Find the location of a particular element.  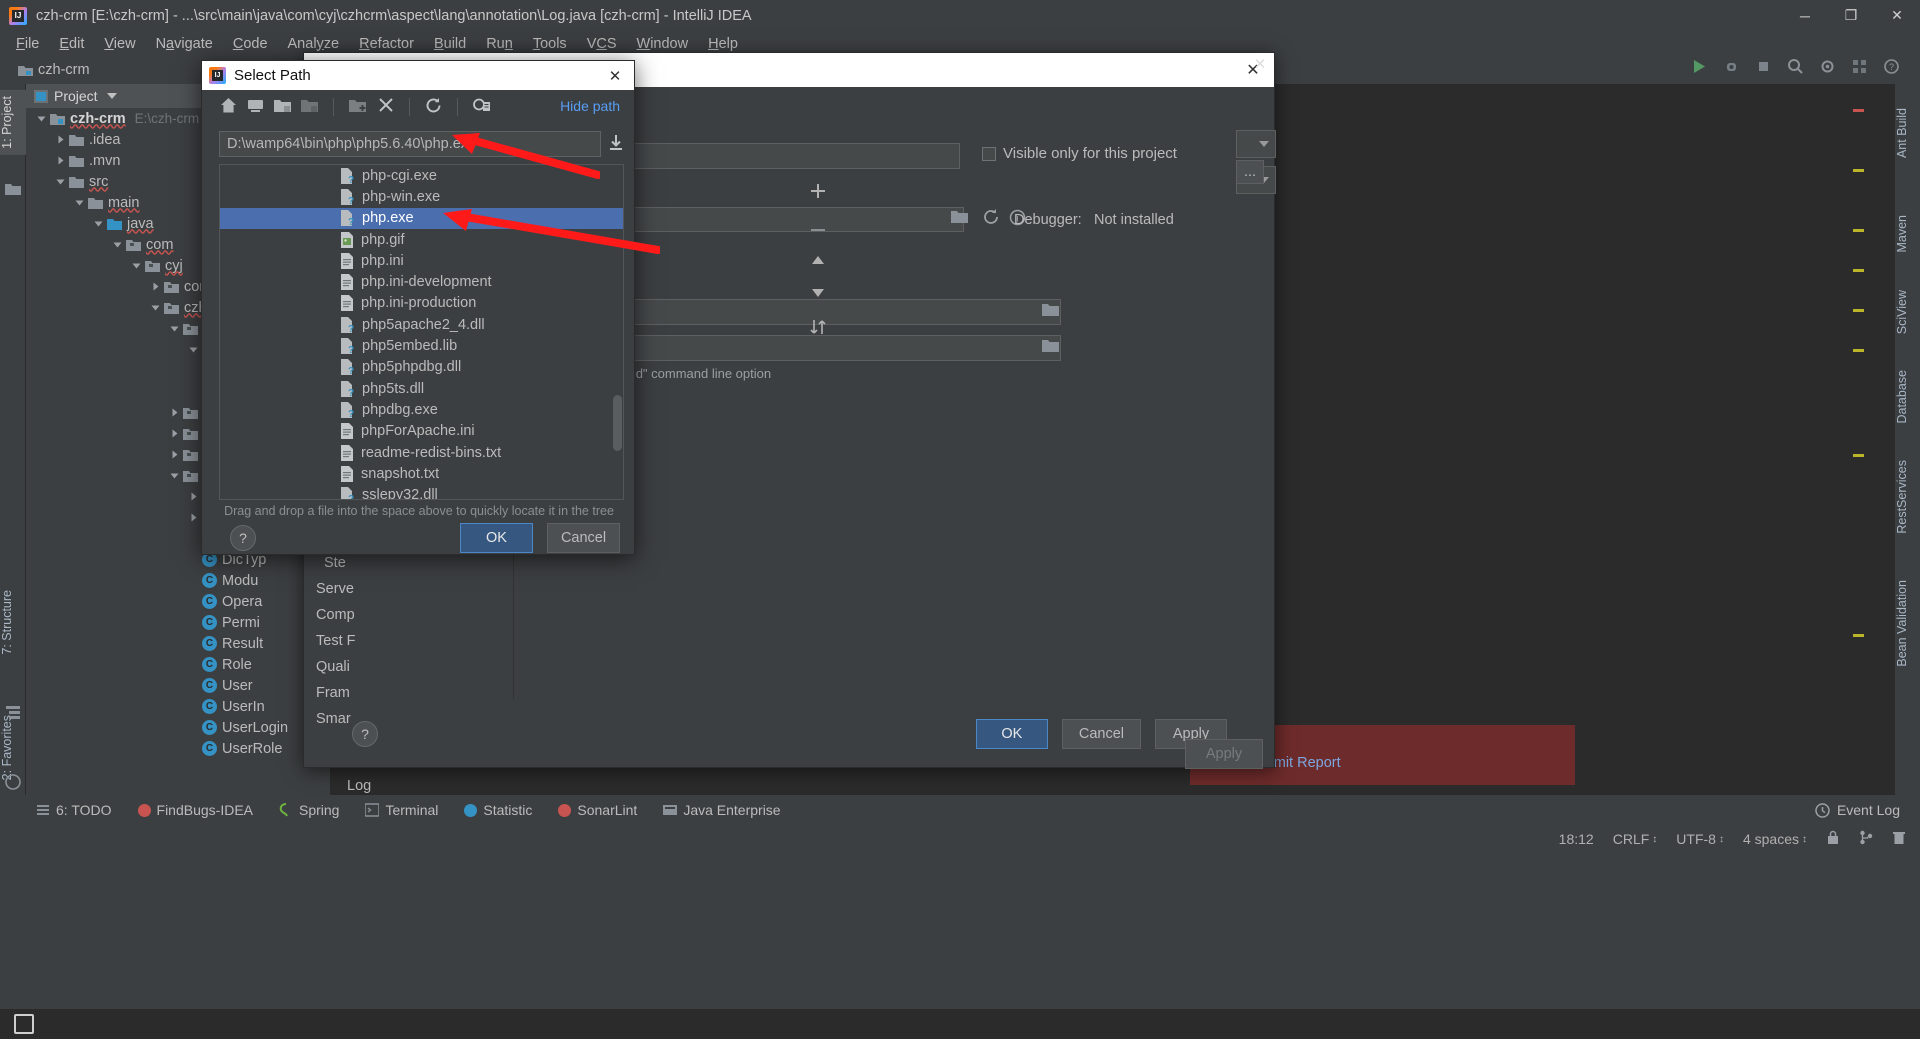

menu-tools: Tools is located at coordinates (550, 44).